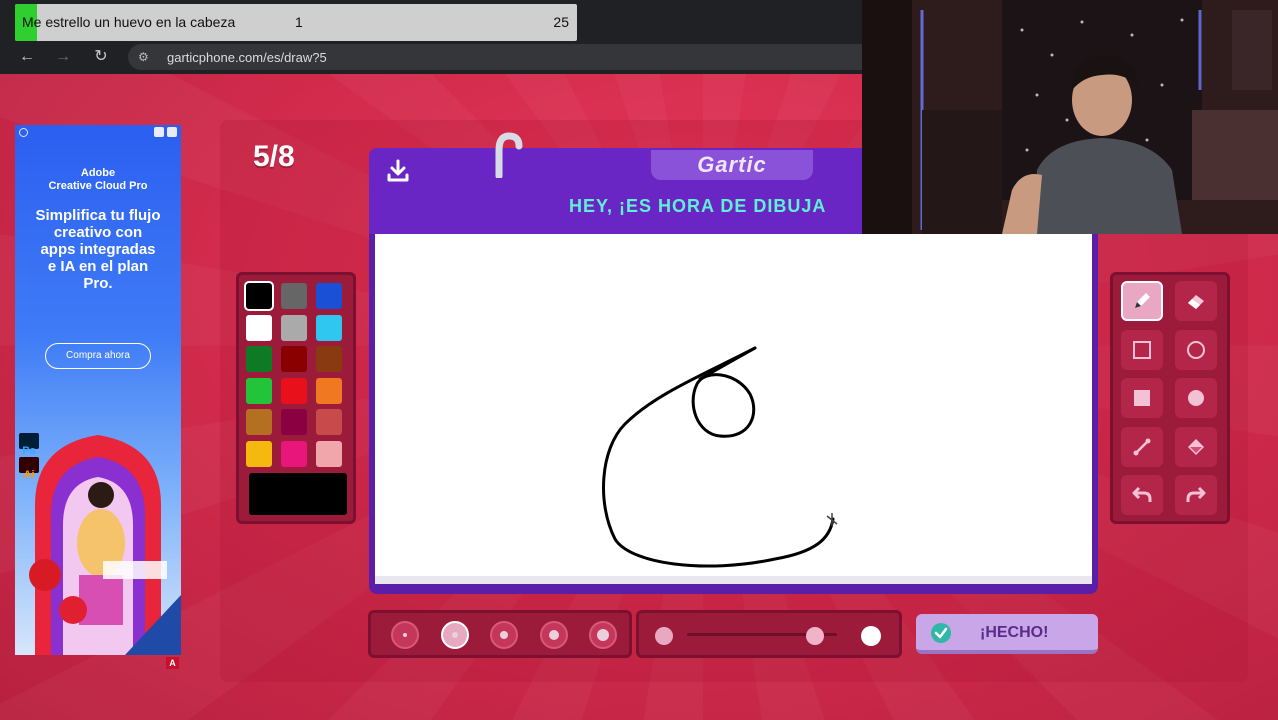 Image resolution: width=1278 pixels, height=720 pixels. Describe the element at coordinates (769, 634) in the screenshot. I see `opacity-bar` at that location.